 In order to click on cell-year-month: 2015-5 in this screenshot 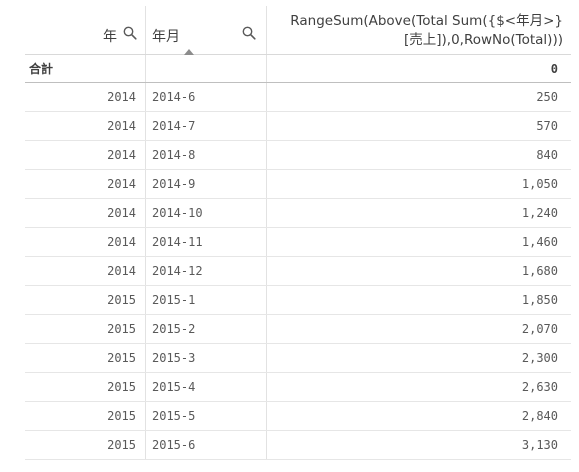, I will do `click(205, 416)`.